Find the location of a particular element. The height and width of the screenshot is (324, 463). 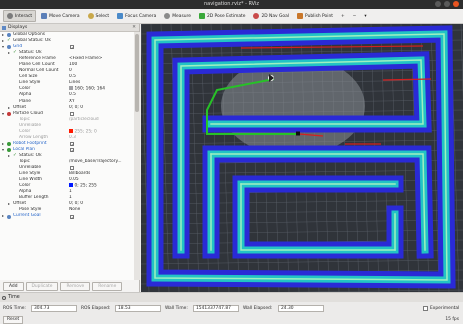

ros-time-field: 304.73 is located at coordinates (54, 308).